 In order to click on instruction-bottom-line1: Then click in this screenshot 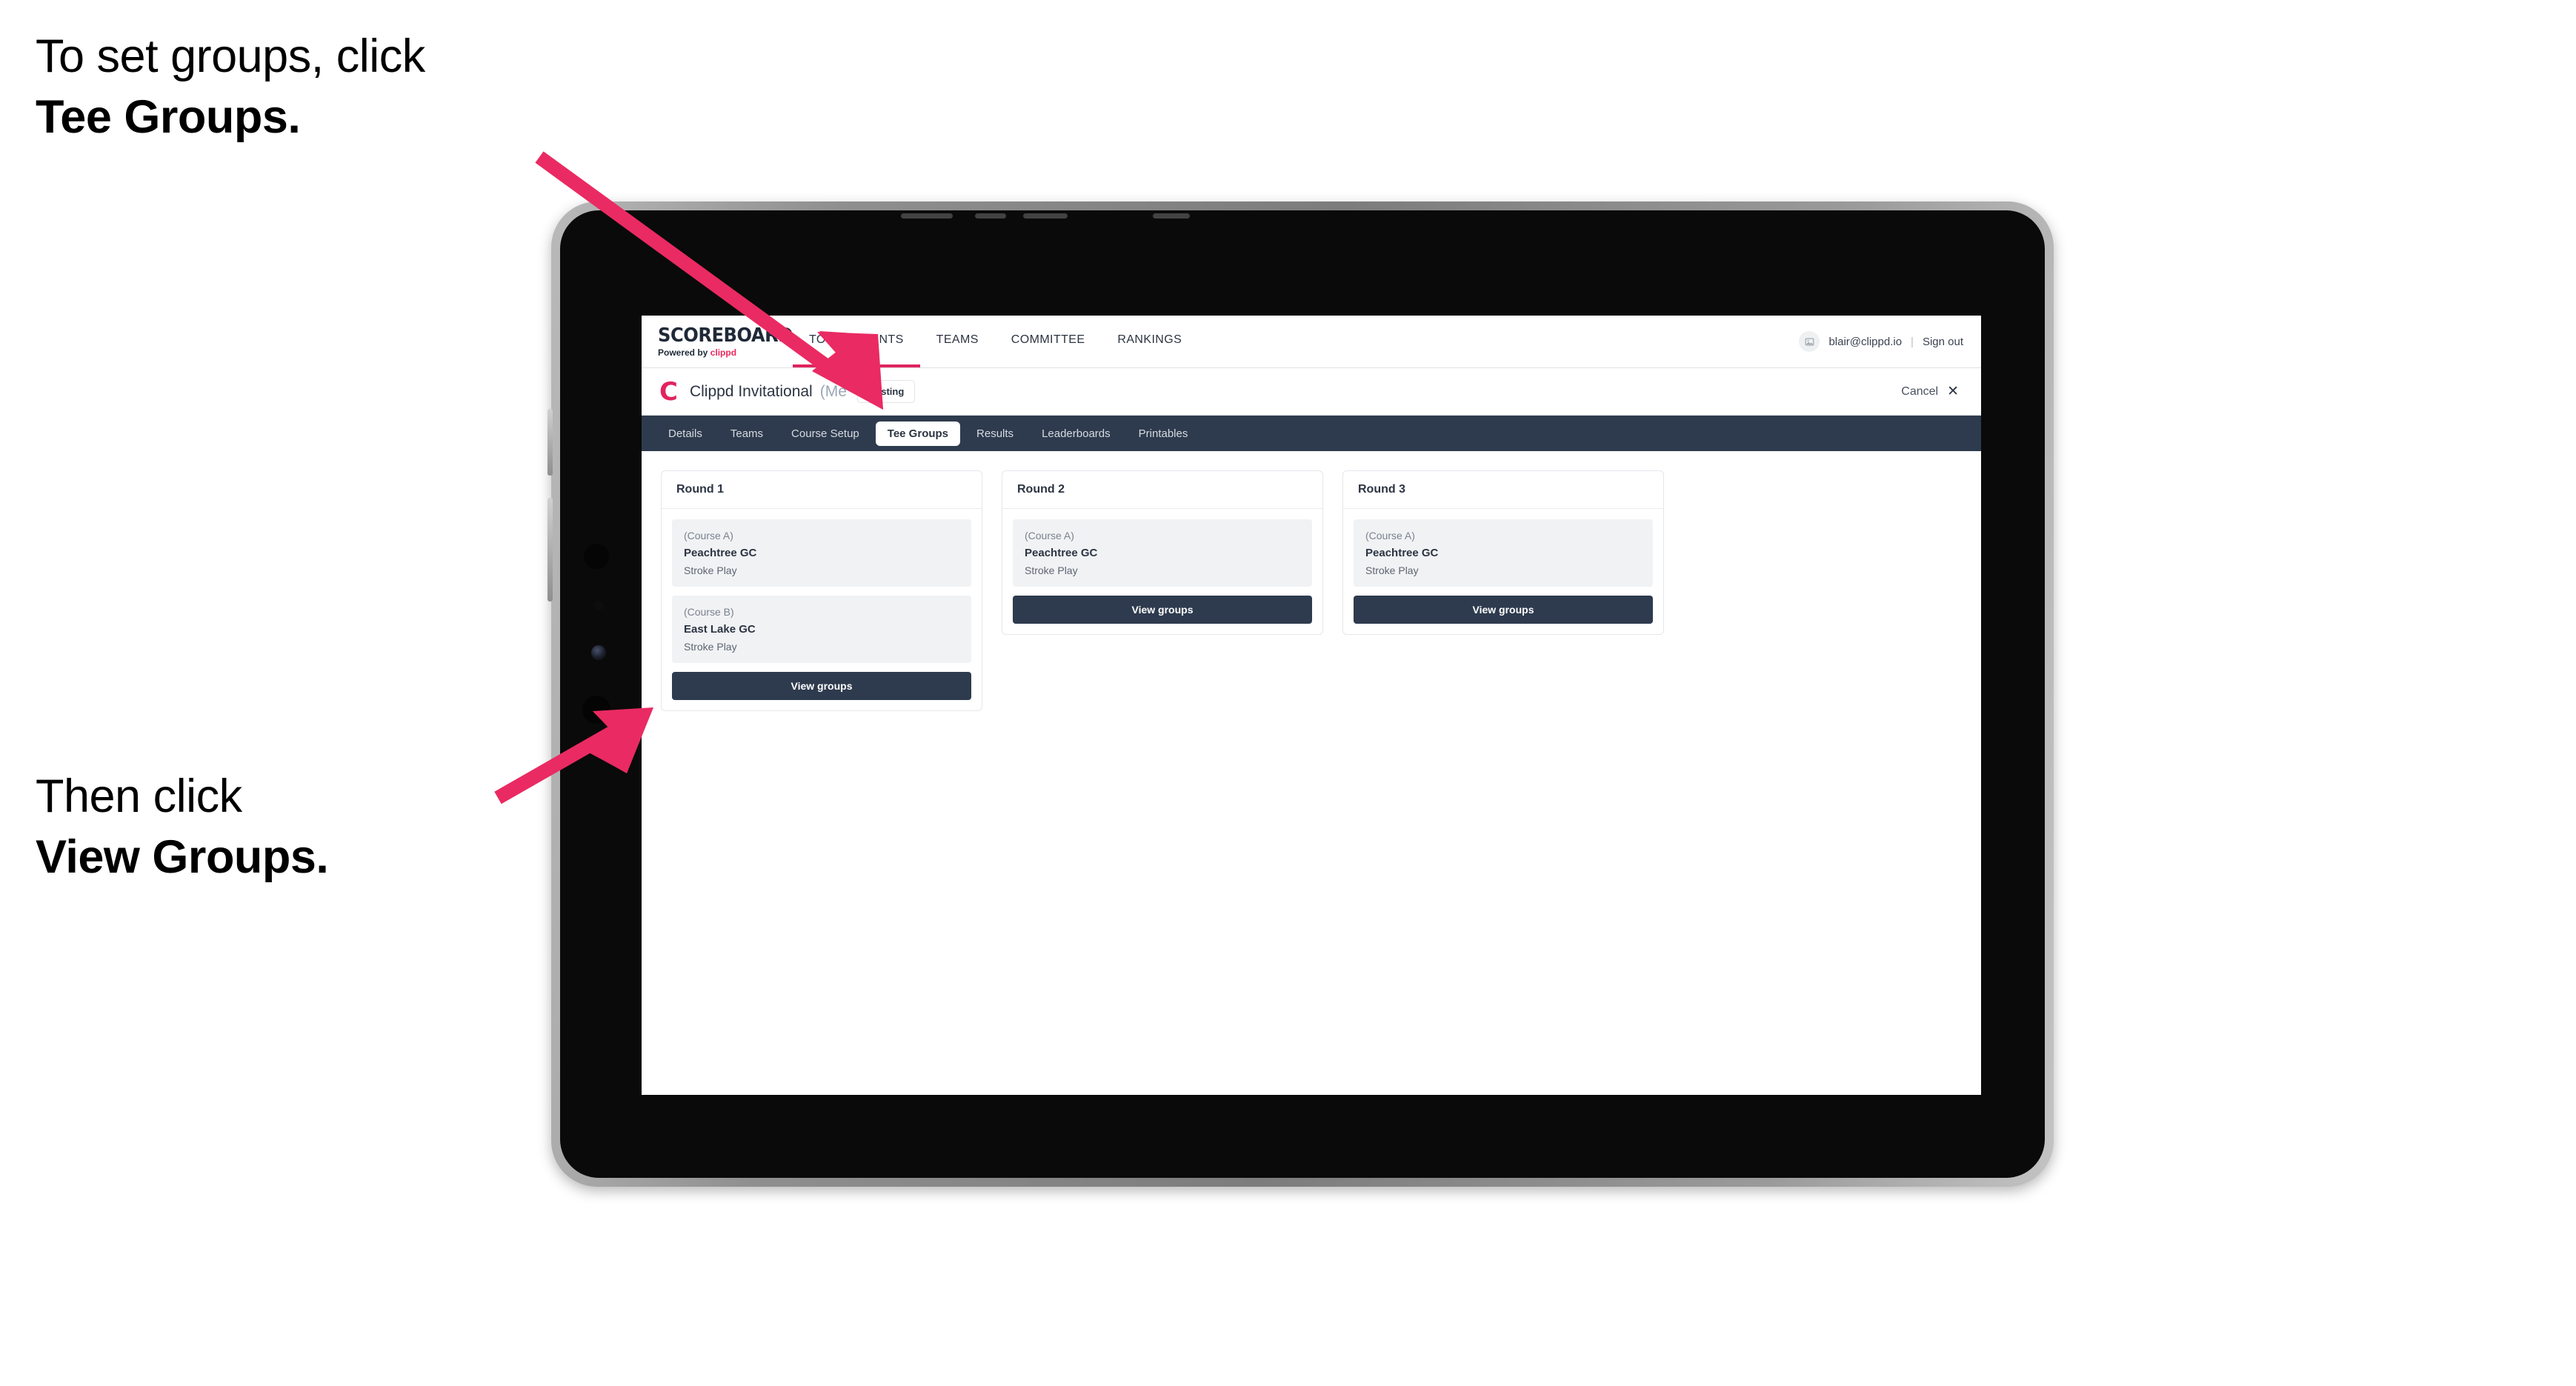, I will do `click(139, 796)`.